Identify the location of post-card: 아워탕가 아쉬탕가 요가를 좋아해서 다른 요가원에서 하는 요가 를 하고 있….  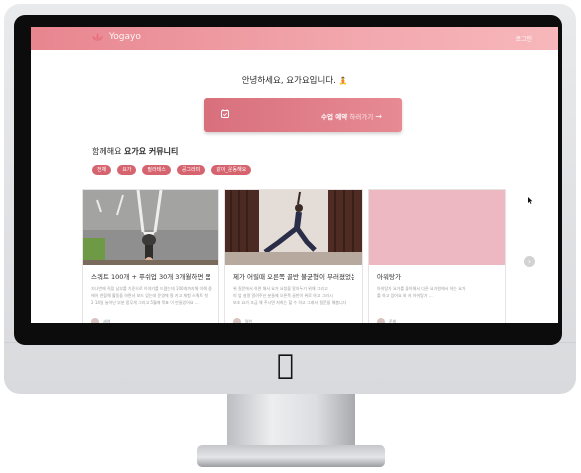
(437, 256).